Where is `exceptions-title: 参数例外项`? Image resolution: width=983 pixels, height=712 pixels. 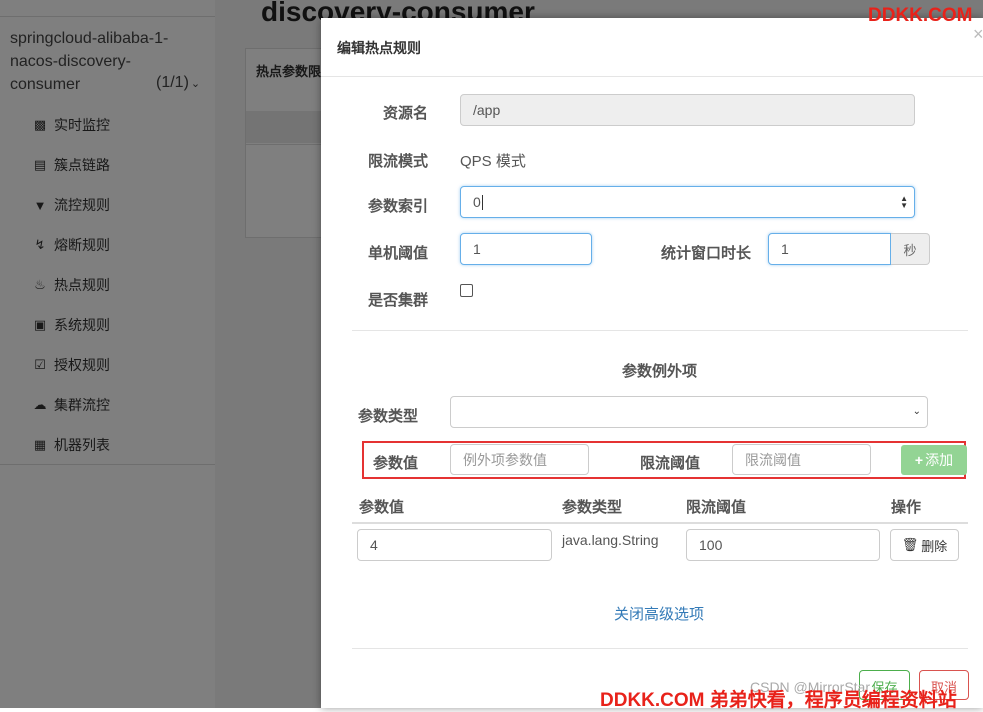
exceptions-title: 参数例外项 is located at coordinates (660, 371).